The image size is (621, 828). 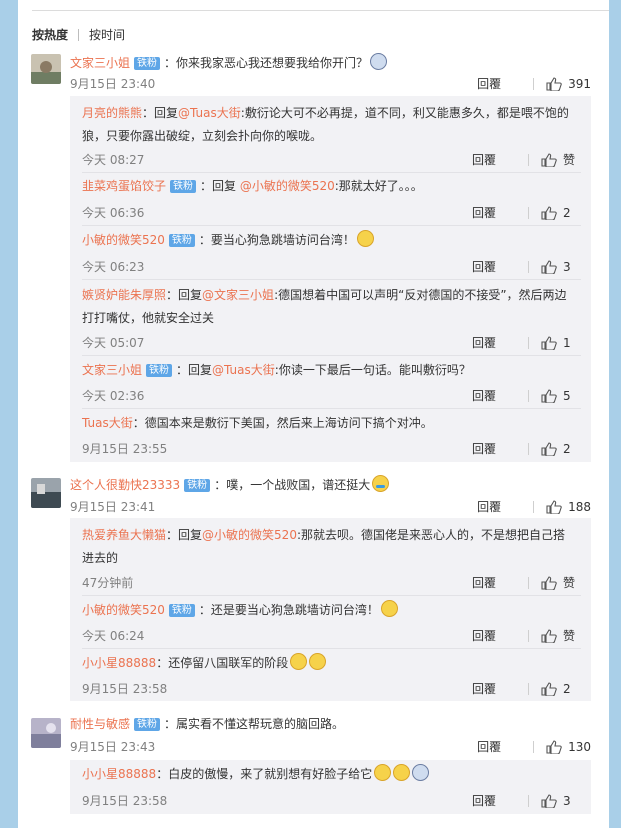 What do you see at coordinates (579, 746) in the screenshot?
I see `like-count: 130` at bounding box center [579, 746].